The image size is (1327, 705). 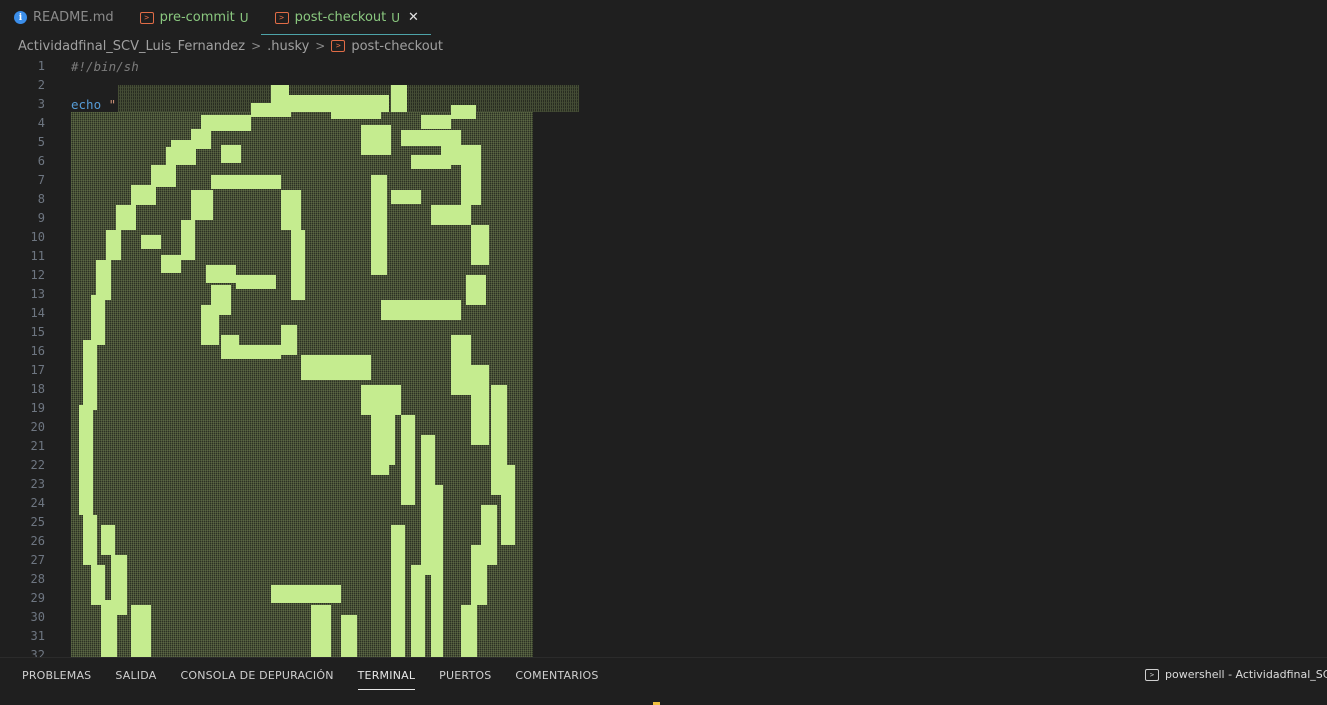 What do you see at coordinates (397, 46) in the screenshot?
I see `breadcrumb-file: post-checkout` at bounding box center [397, 46].